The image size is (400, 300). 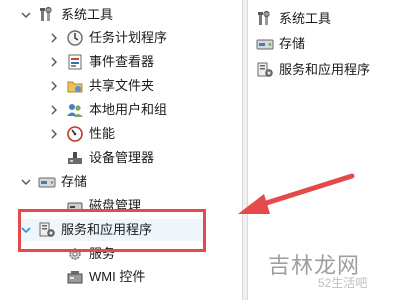 What do you see at coordinates (122, 85) in the screenshot?
I see `tree-node-label: 共享文件夹` at bounding box center [122, 85].